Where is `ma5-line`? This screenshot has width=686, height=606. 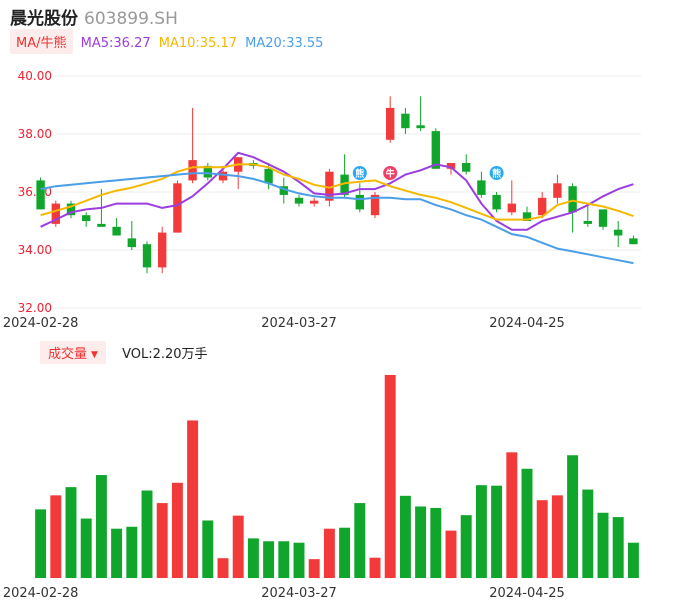 ma5-line is located at coordinates (337, 191).